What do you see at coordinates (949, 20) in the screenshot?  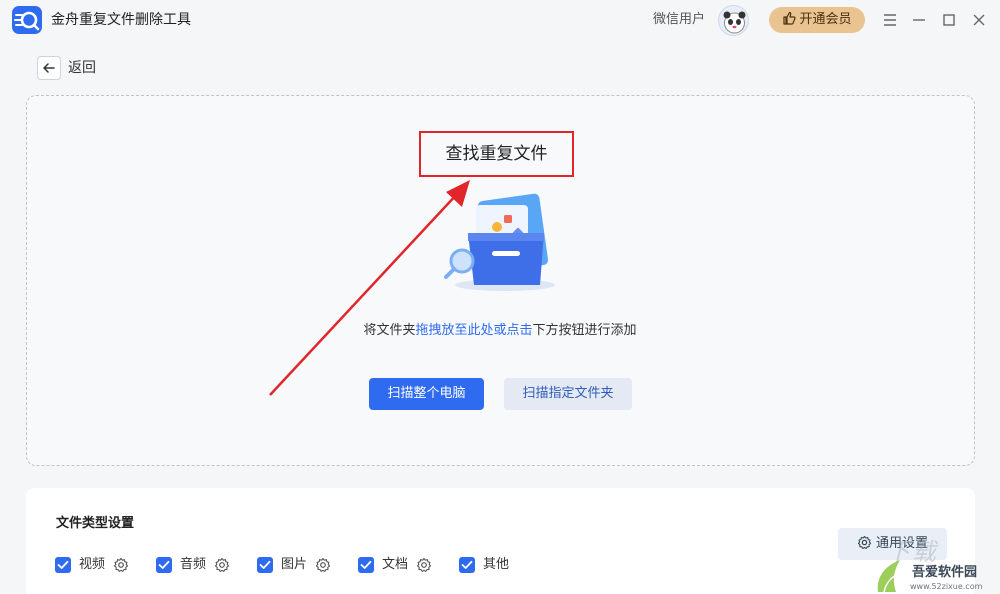 I see `maximize-icon` at bounding box center [949, 20].